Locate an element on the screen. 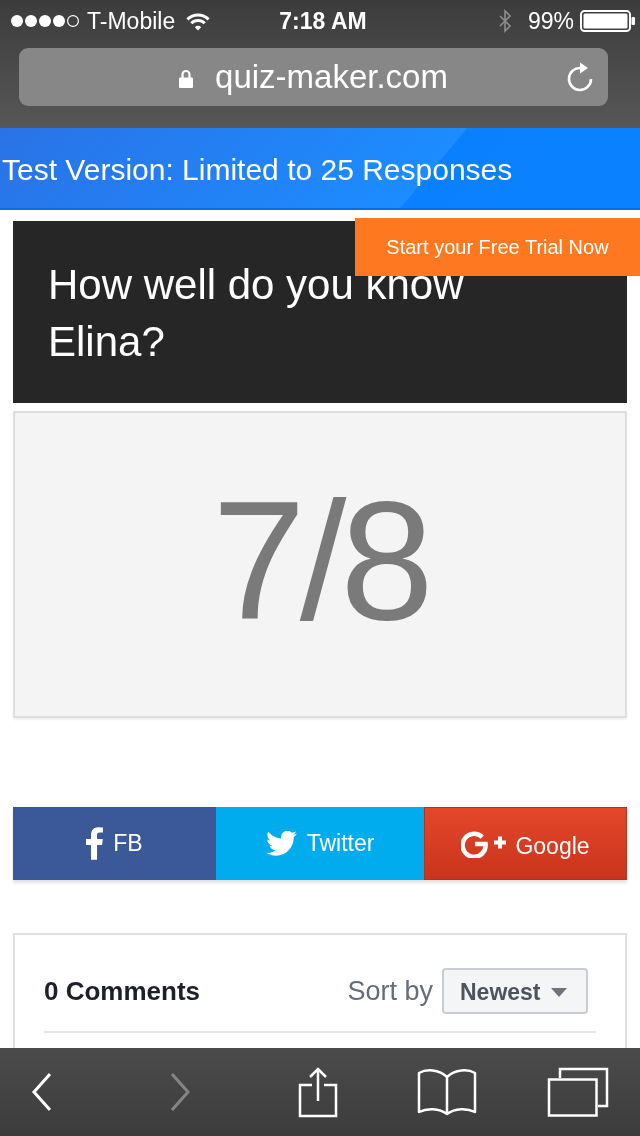 Image resolution: width=640 pixels, height=1136 pixels. url-field: quiz-maker.com is located at coordinates (313, 77).